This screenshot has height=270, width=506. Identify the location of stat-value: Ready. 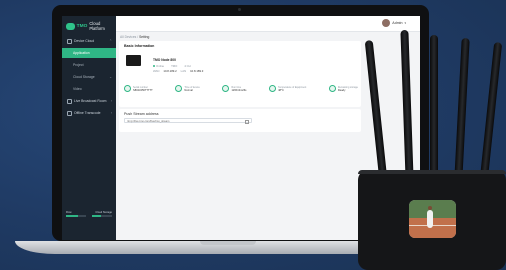
(341, 90).